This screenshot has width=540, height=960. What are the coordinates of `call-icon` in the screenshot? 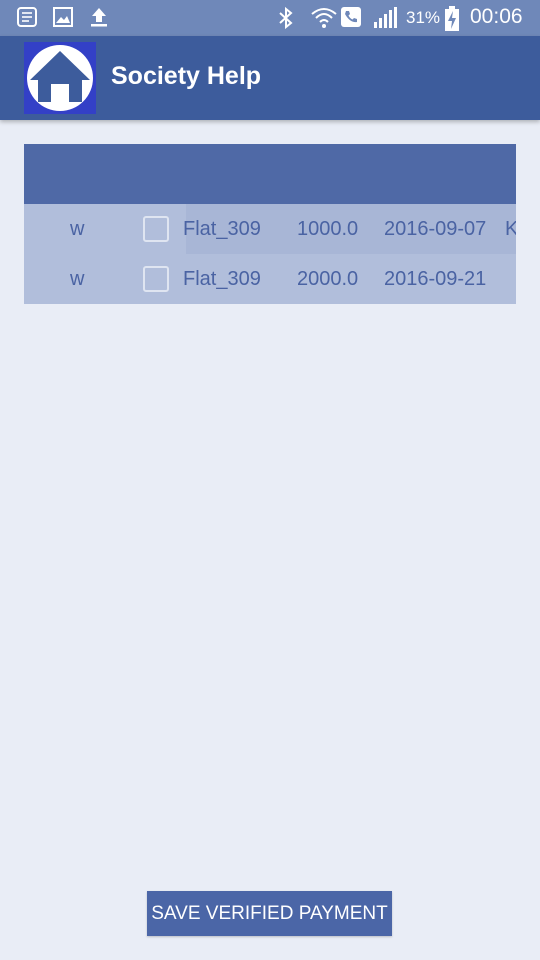 It's located at (351, 19).